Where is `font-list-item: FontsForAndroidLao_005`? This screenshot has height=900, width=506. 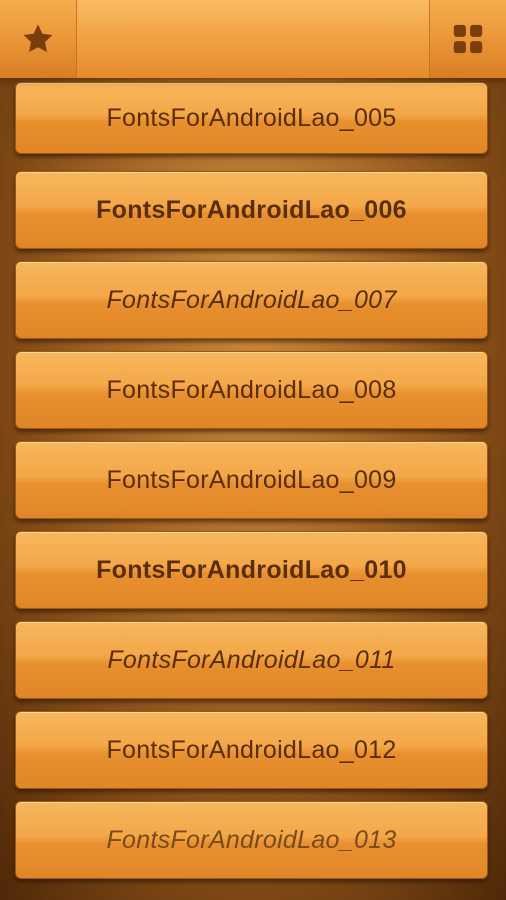 font-list-item: FontsForAndroidLao_005 is located at coordinates (251, 118).